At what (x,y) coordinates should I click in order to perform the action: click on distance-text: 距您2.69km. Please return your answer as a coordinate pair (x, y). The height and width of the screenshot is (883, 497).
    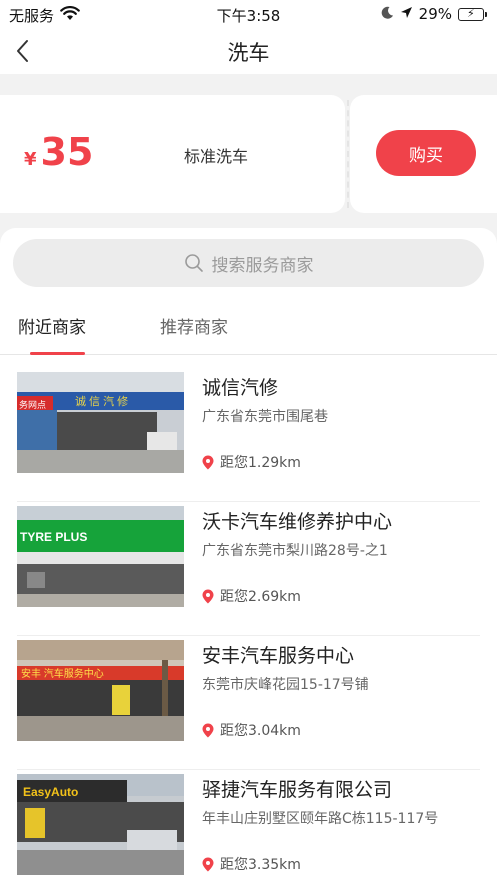
    Looking at the image, I should click on (260, 597).